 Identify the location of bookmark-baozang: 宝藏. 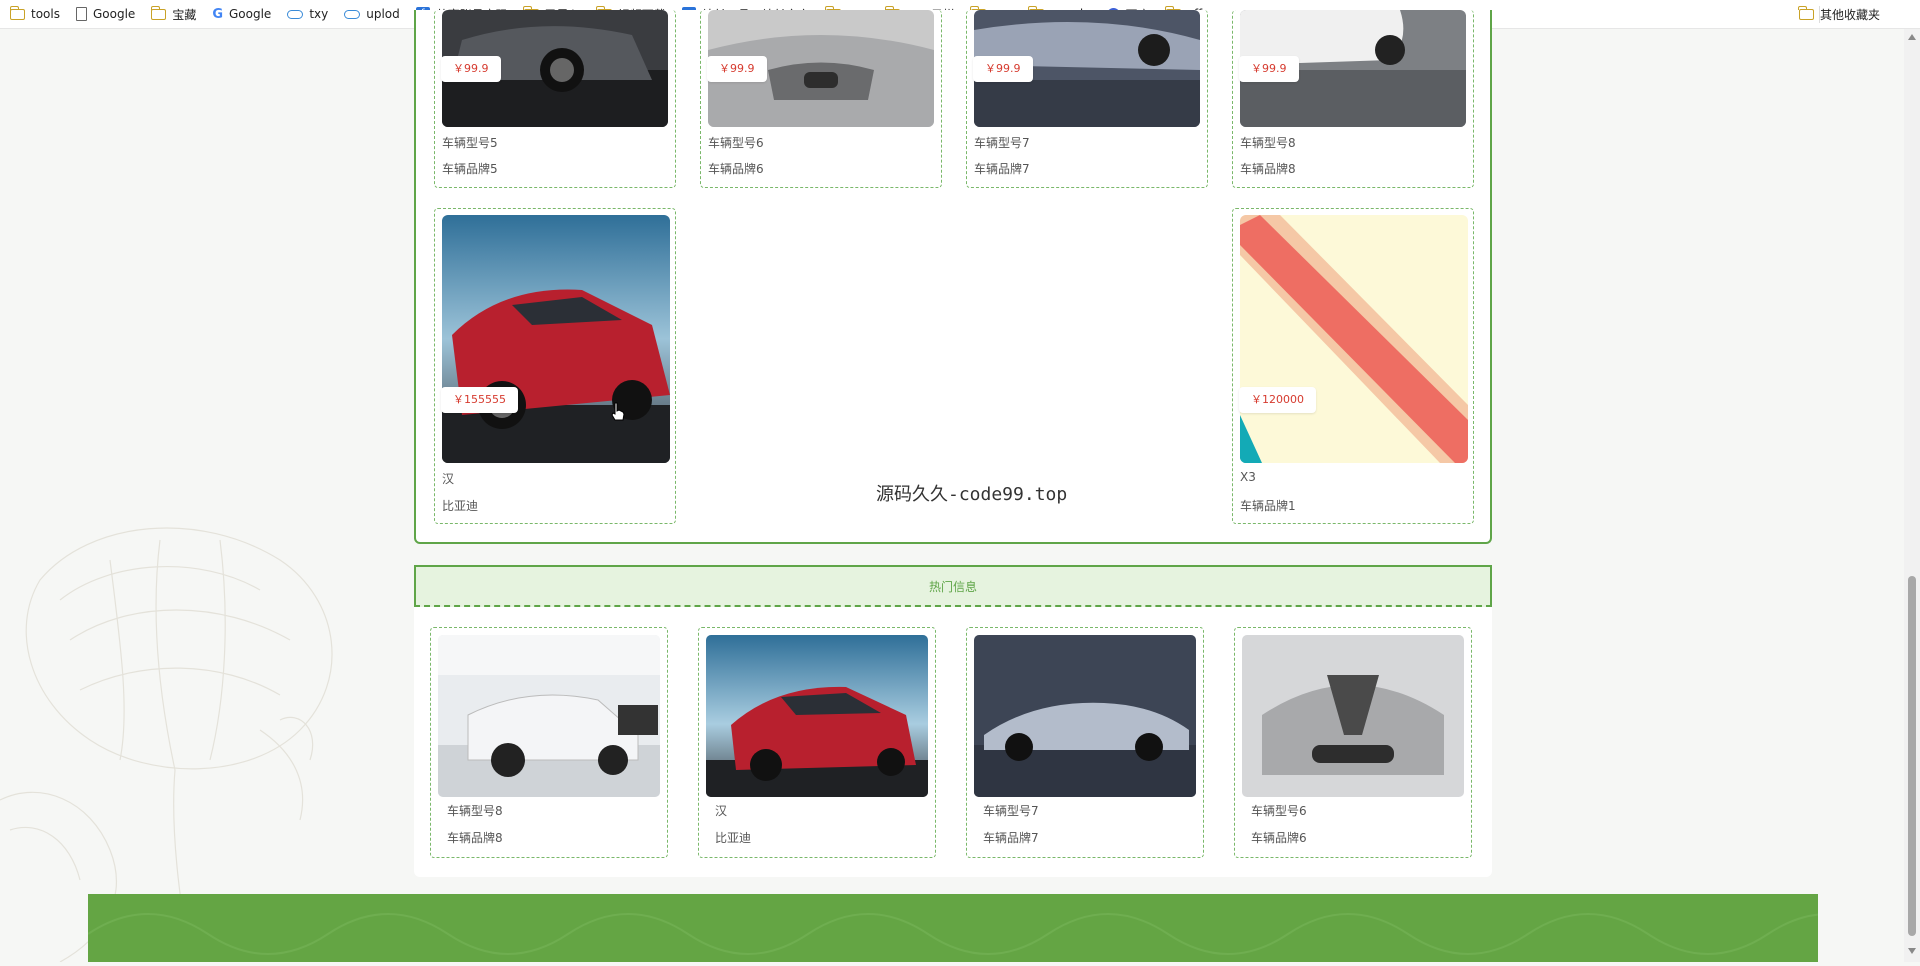
(173, 14).